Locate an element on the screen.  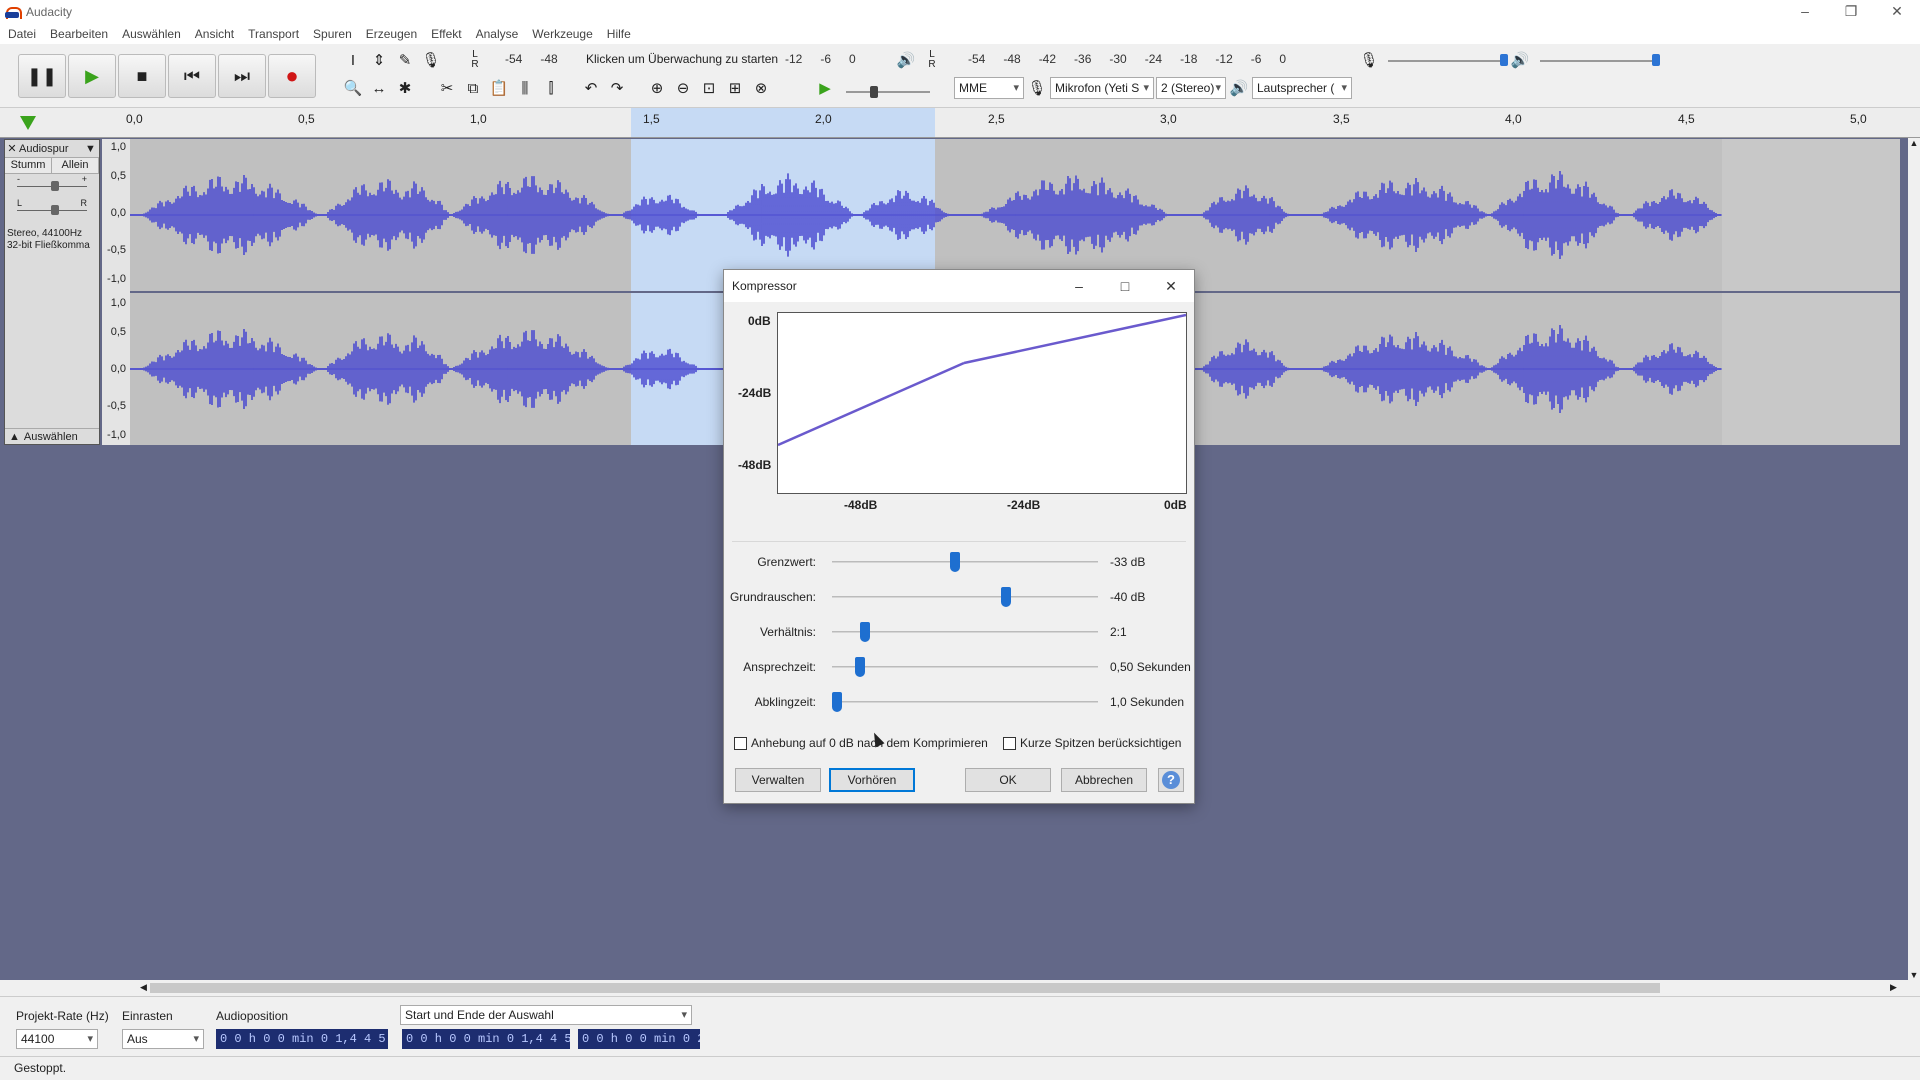
copy-icon: ⧉ is located at coordinates (473, 88).